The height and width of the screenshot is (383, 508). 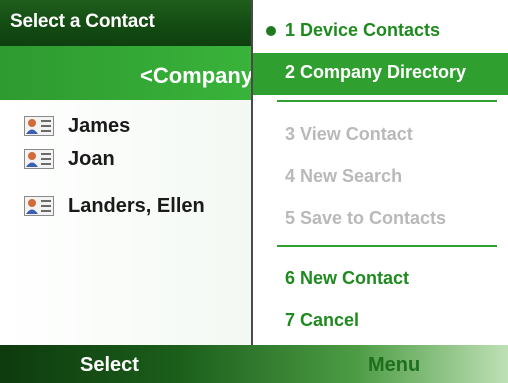 I want to click on page-title: Select a Contact, so click(x=82, y=21).